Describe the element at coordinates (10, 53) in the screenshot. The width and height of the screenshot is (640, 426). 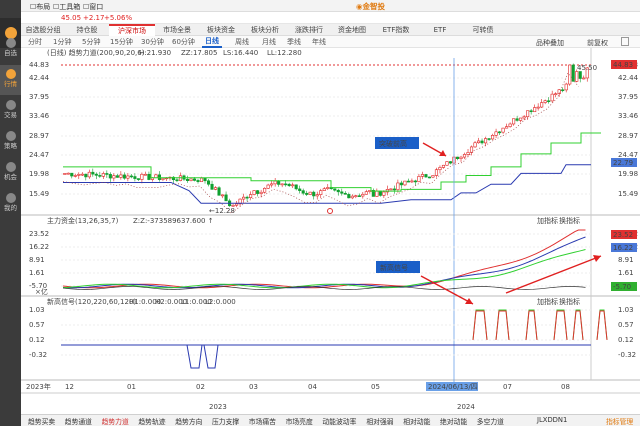
I see `sidebar-item-label: 自选` at that location.